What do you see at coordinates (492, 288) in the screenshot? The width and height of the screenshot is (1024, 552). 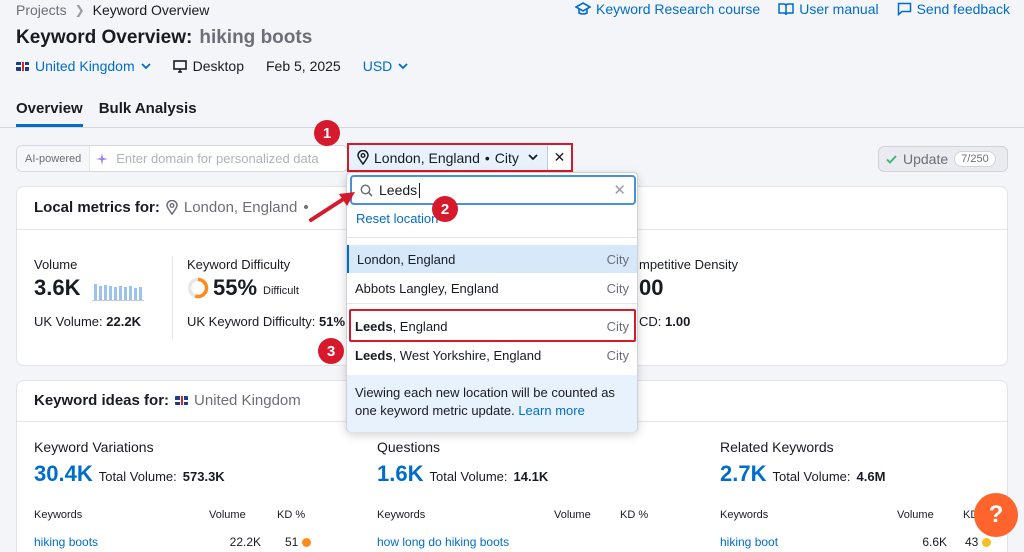 I see `location-option: Abbots Langley, England City` at bounding box center [492, 288].